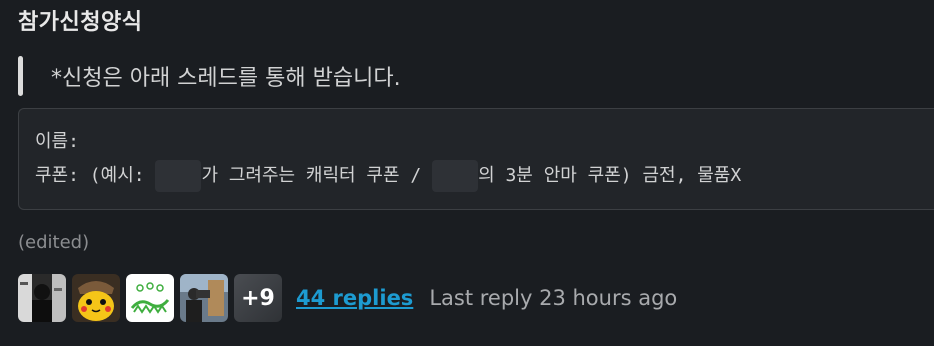  I want to click on reply-avatars: +9, so click(150, 298).